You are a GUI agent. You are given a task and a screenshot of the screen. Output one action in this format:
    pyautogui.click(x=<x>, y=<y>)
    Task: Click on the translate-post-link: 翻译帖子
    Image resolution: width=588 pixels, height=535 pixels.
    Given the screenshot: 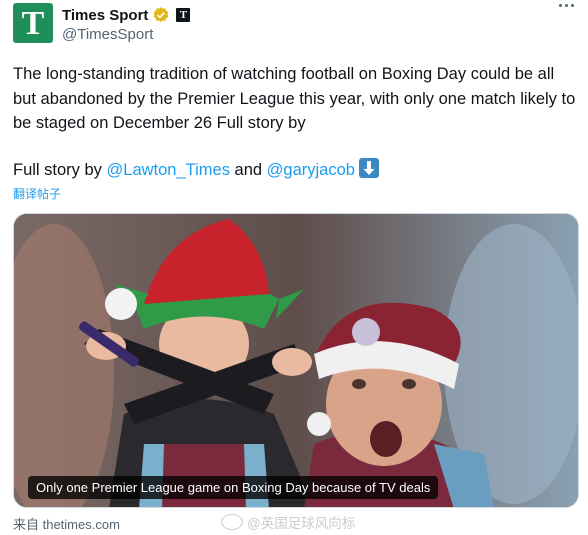 What is the action you would take?
    pyautogui.click(x=37, y=193)
    